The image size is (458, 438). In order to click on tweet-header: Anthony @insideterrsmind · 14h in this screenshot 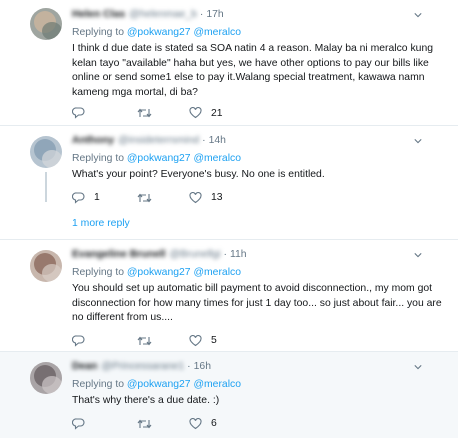, I will do `click(259, 141)`.